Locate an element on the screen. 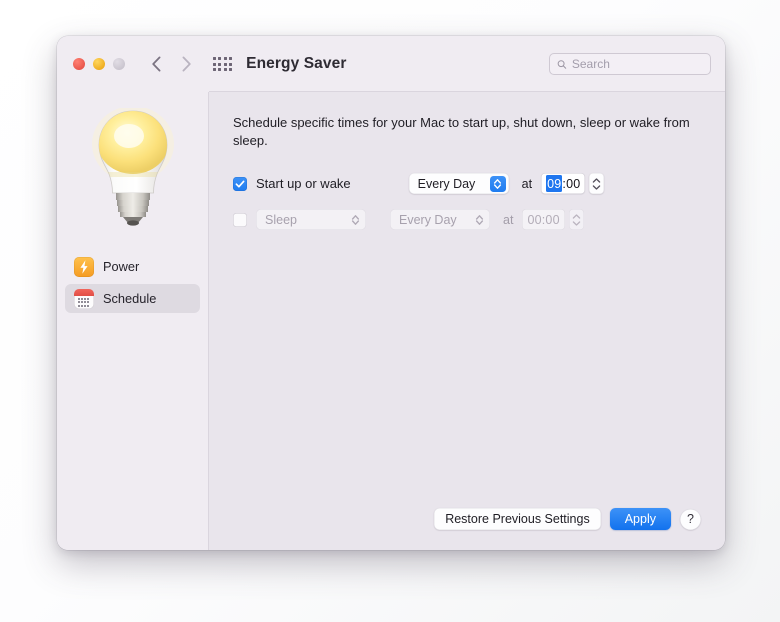 Image resolution: width=780 pixels, height=622 pixels. minimize-button is located at coordinates (99, 64).